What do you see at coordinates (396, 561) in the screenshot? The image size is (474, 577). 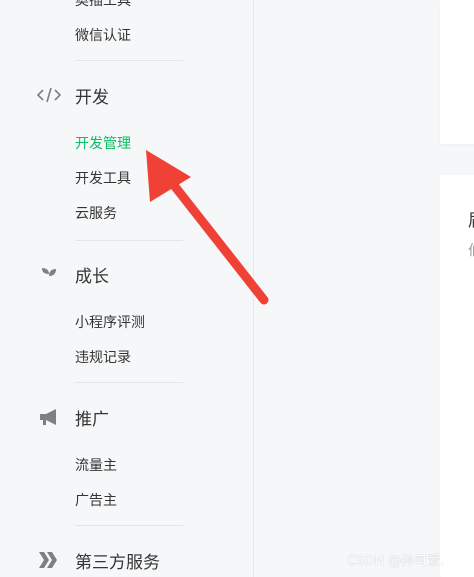 I see `watermark: CSDN @孙可爱.` at bounding box center [396, 561].